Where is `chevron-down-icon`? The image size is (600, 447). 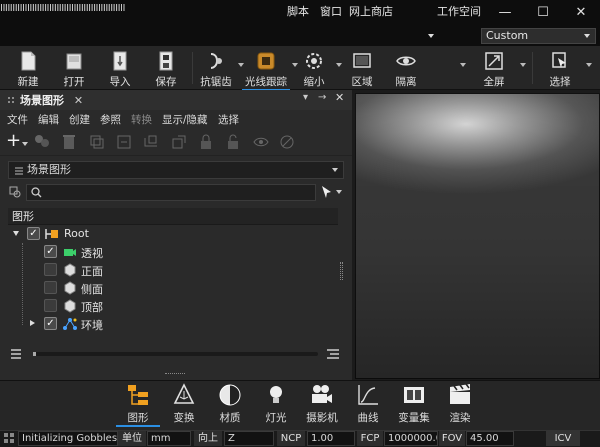
chevron-down-icon is located at coordinates (587, 36).